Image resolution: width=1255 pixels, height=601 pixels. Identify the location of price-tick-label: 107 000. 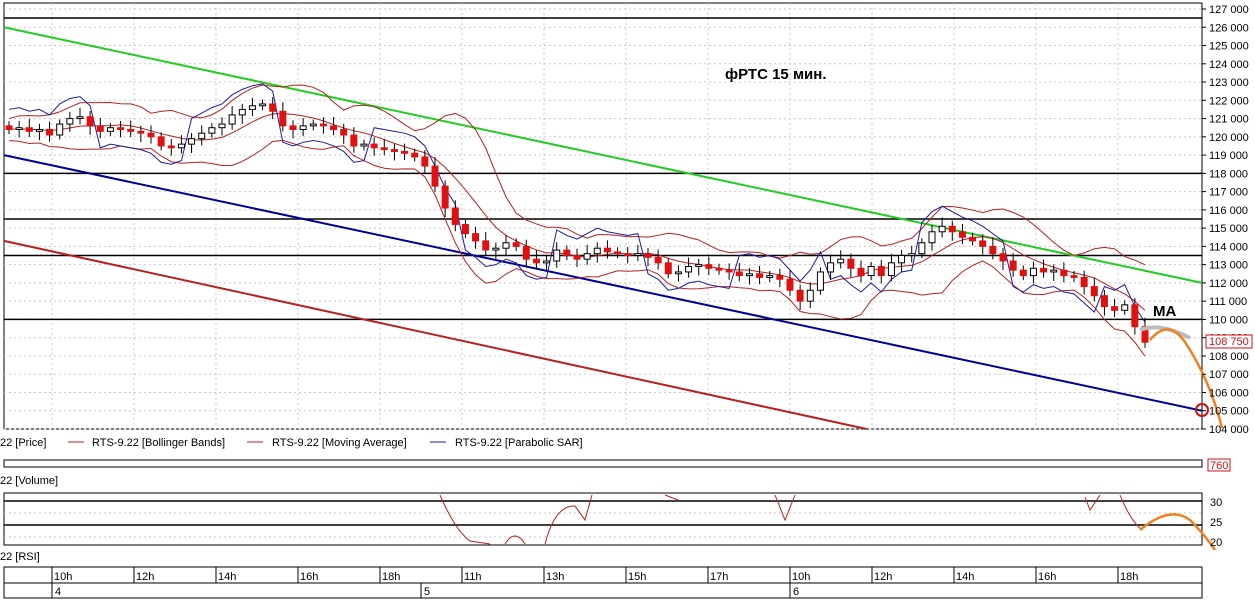
(1229, 375).